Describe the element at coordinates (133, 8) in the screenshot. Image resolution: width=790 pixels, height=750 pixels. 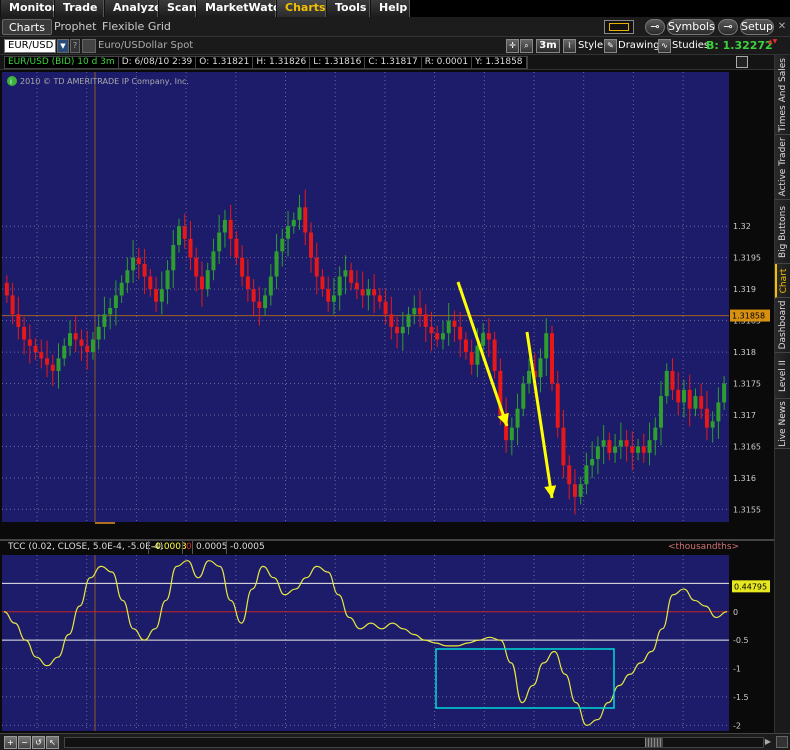
I see `menu-analyze: Analyze` at that location.